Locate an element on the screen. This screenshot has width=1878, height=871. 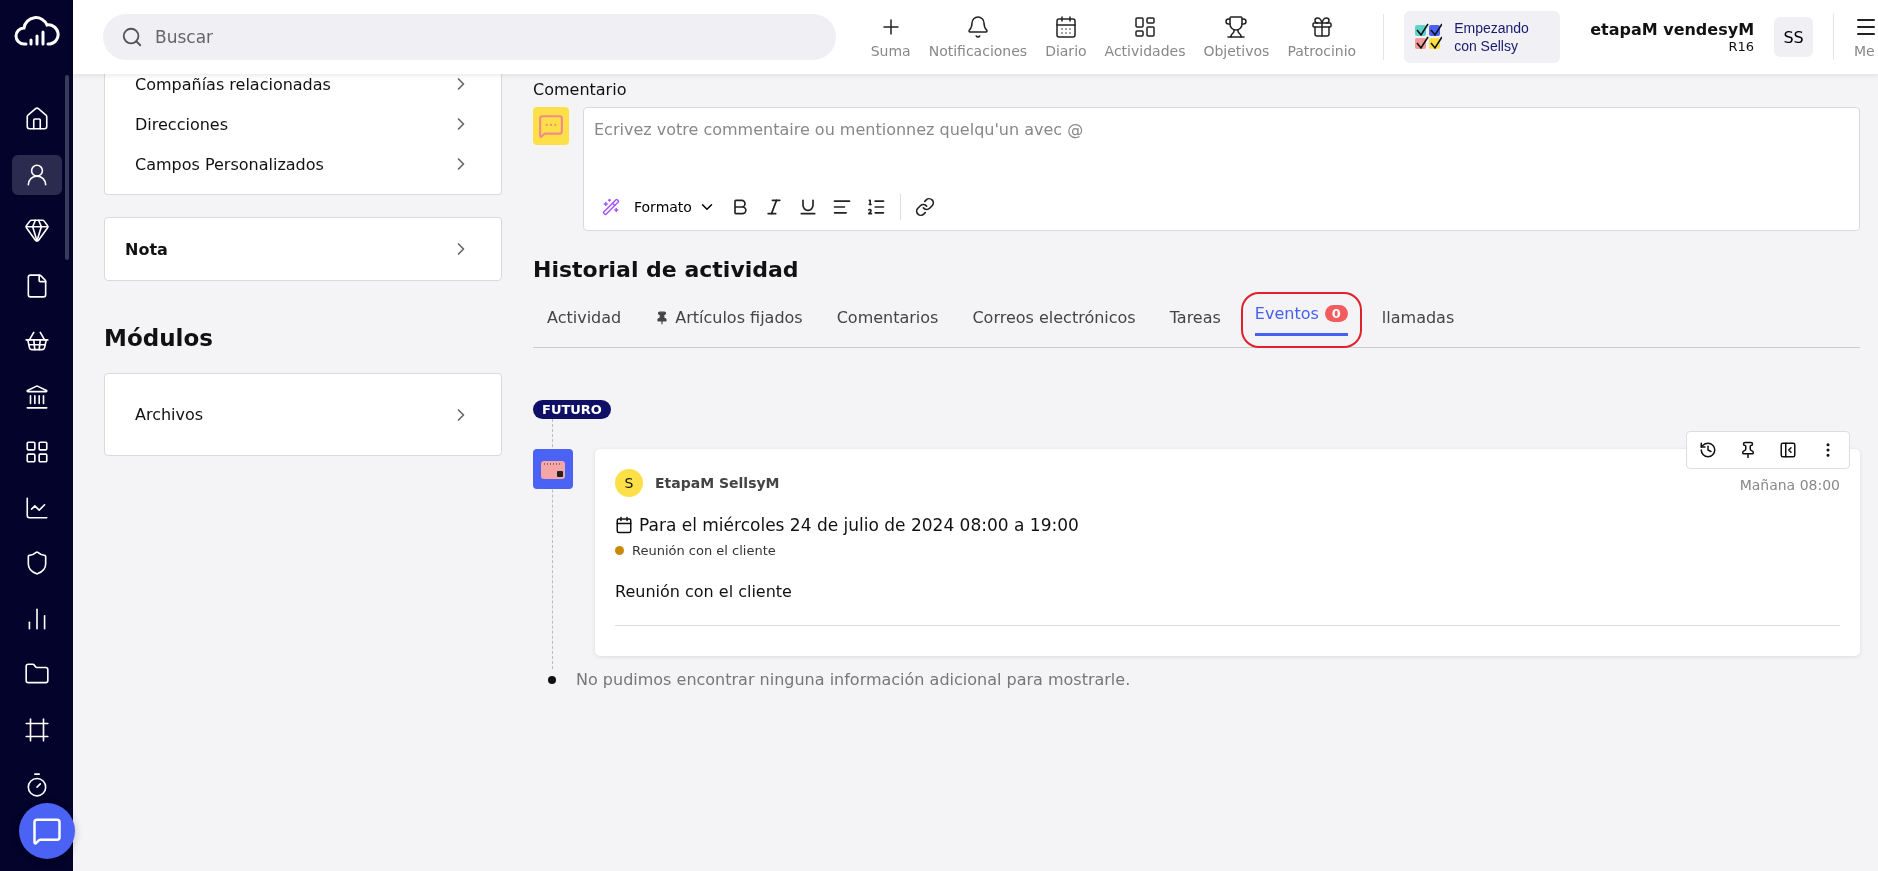
speech-bubble-icon is located at coordinates (551, 126).